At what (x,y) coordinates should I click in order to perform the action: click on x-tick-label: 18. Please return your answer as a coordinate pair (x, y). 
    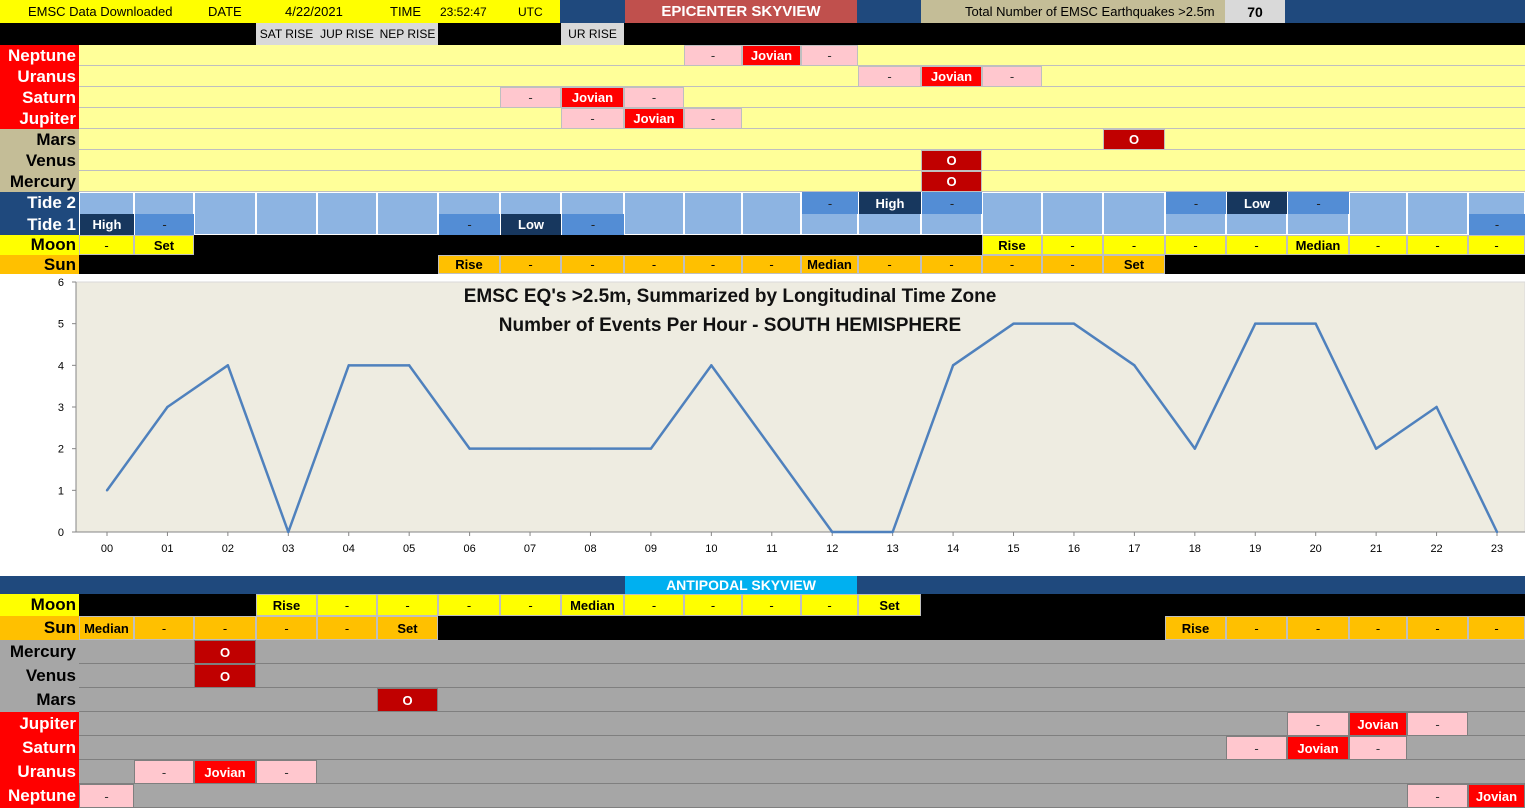
    Looking at the image, I should click on (1195, 549).